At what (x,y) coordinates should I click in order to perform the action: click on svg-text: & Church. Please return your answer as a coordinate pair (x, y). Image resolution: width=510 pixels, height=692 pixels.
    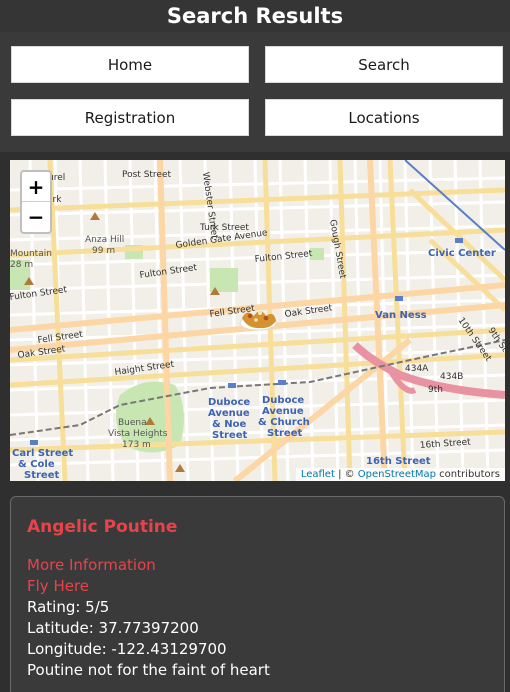
    Looking at the image, I should click on (284, 422).